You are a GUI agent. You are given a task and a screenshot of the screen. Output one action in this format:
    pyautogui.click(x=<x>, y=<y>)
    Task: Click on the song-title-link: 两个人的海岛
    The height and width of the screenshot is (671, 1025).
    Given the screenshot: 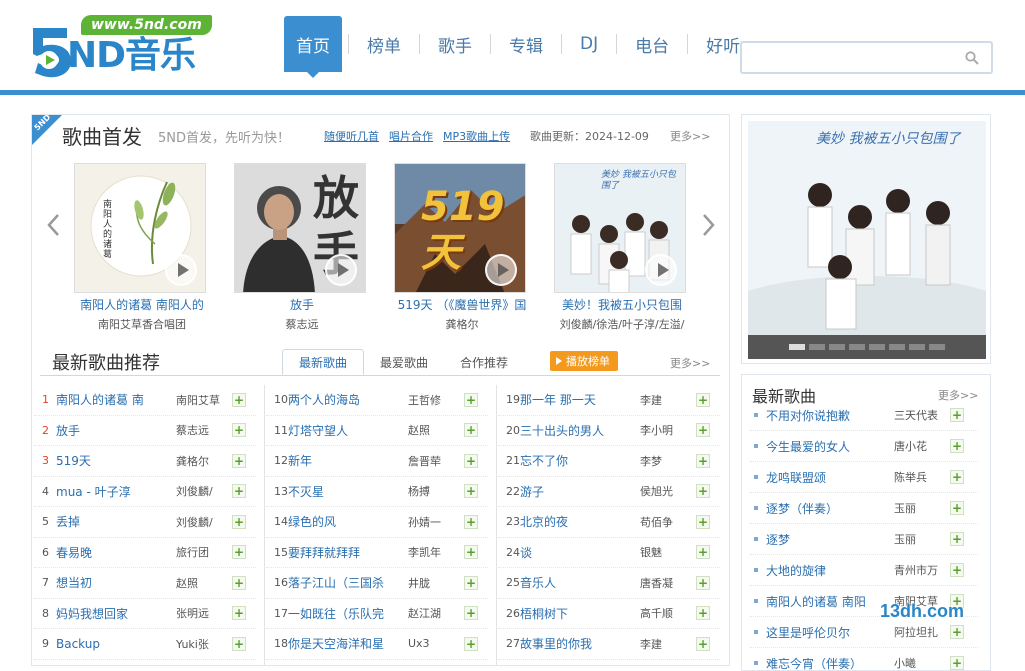 What is the action you would take?
    pyautogui.click(x=348, y=399)
    